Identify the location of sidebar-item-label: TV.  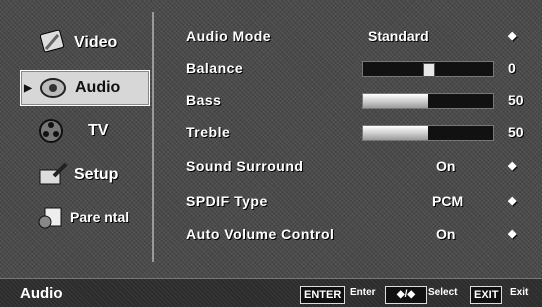
(98, 130).